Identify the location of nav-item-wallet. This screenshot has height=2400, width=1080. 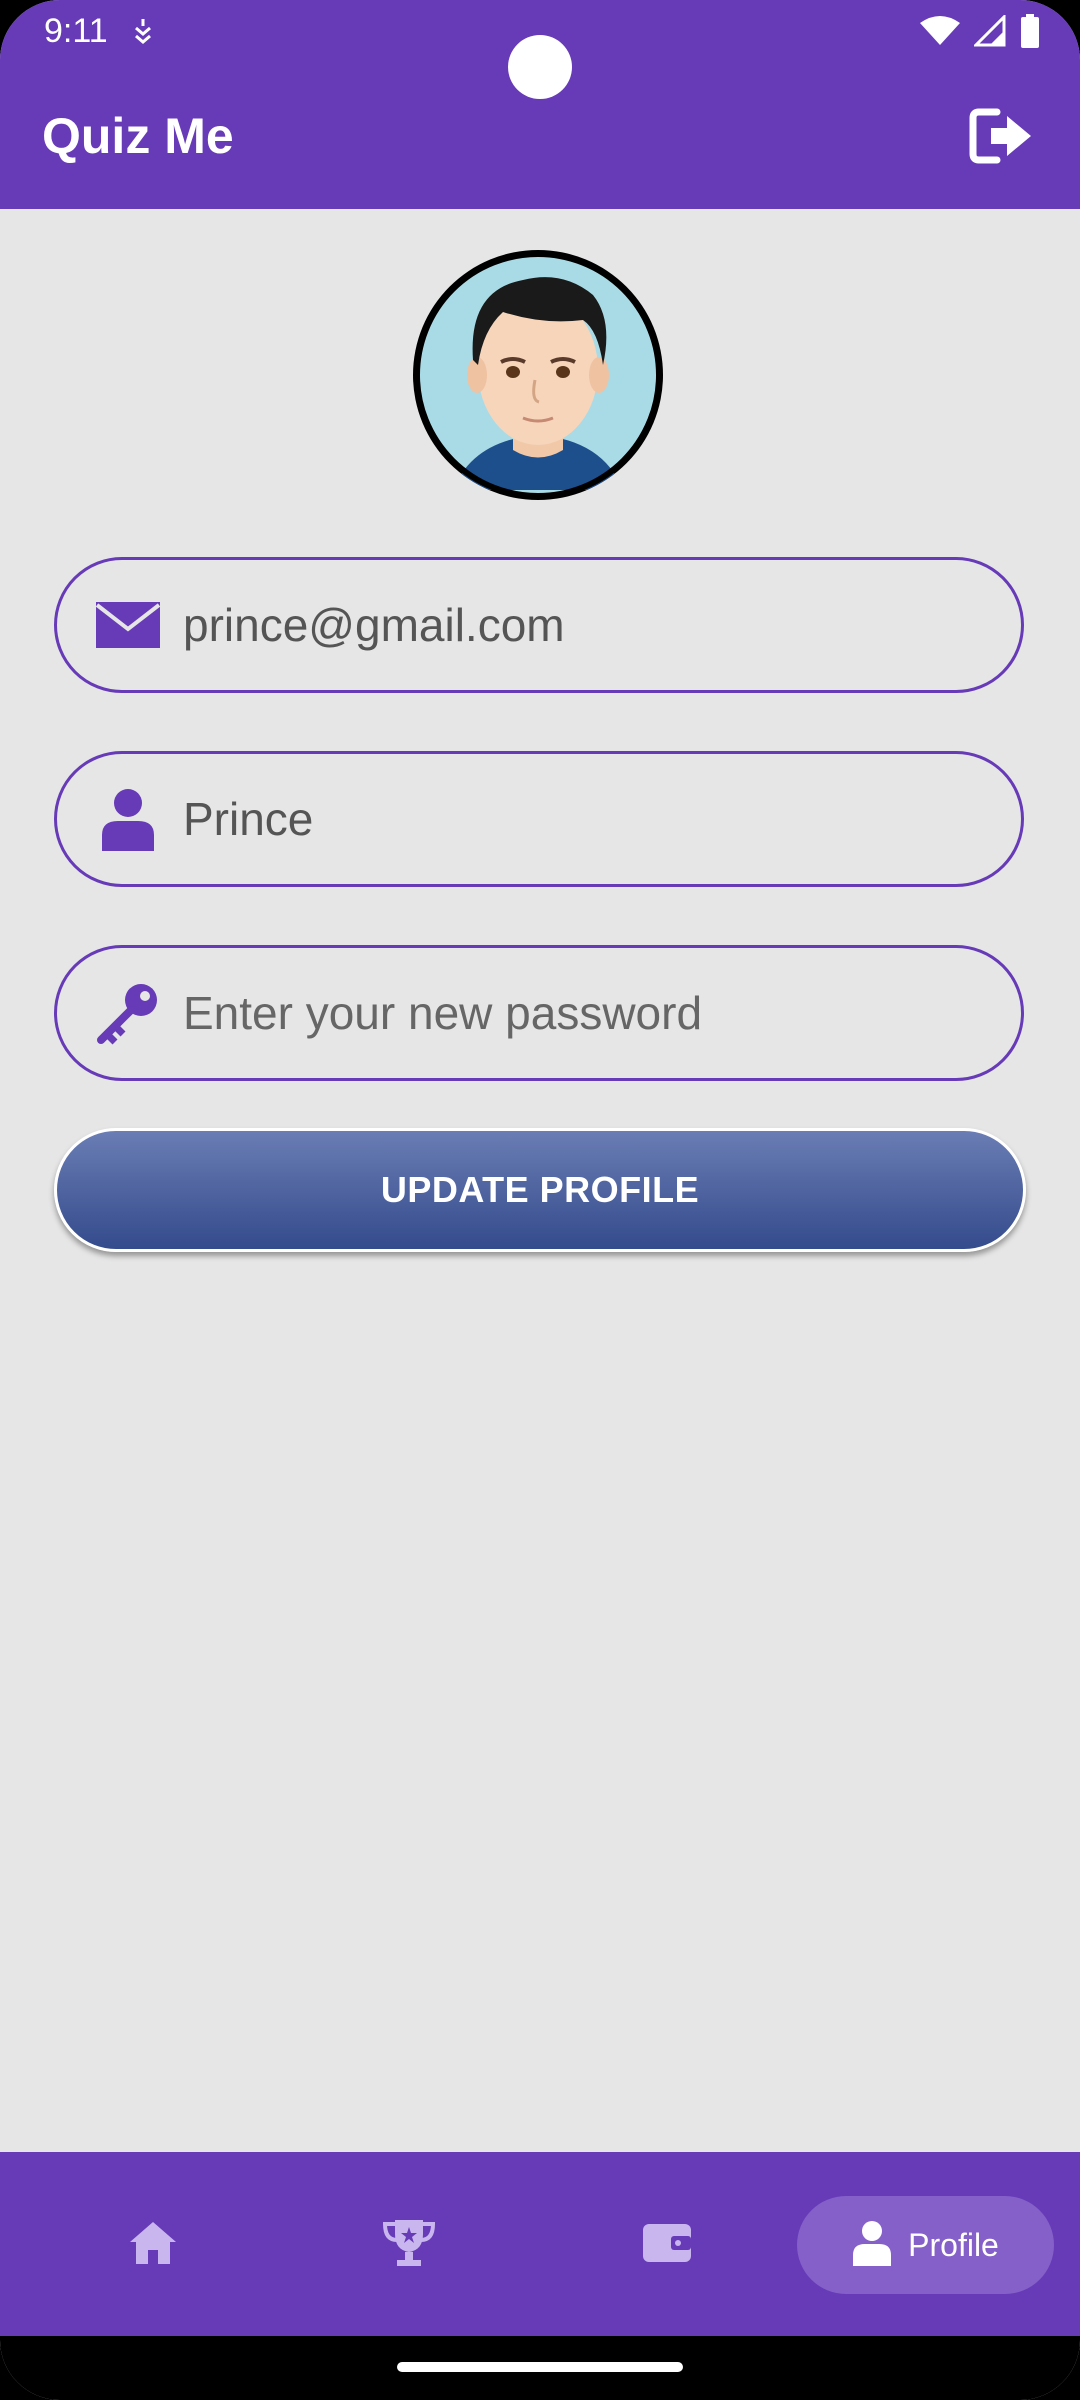
(667, 2245).